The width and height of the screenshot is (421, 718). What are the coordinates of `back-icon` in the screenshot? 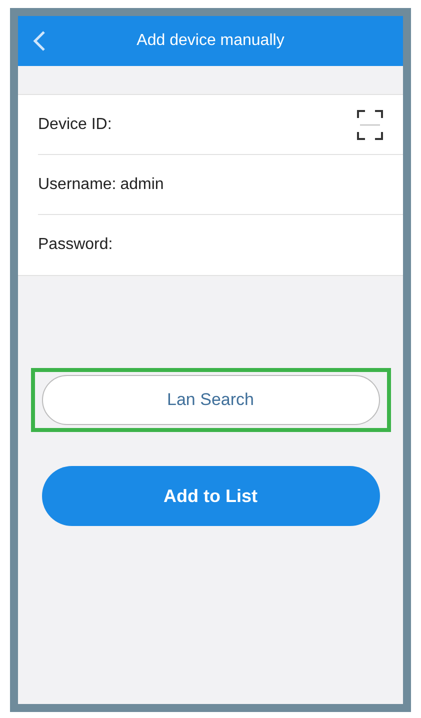 It's located at (39, 41).